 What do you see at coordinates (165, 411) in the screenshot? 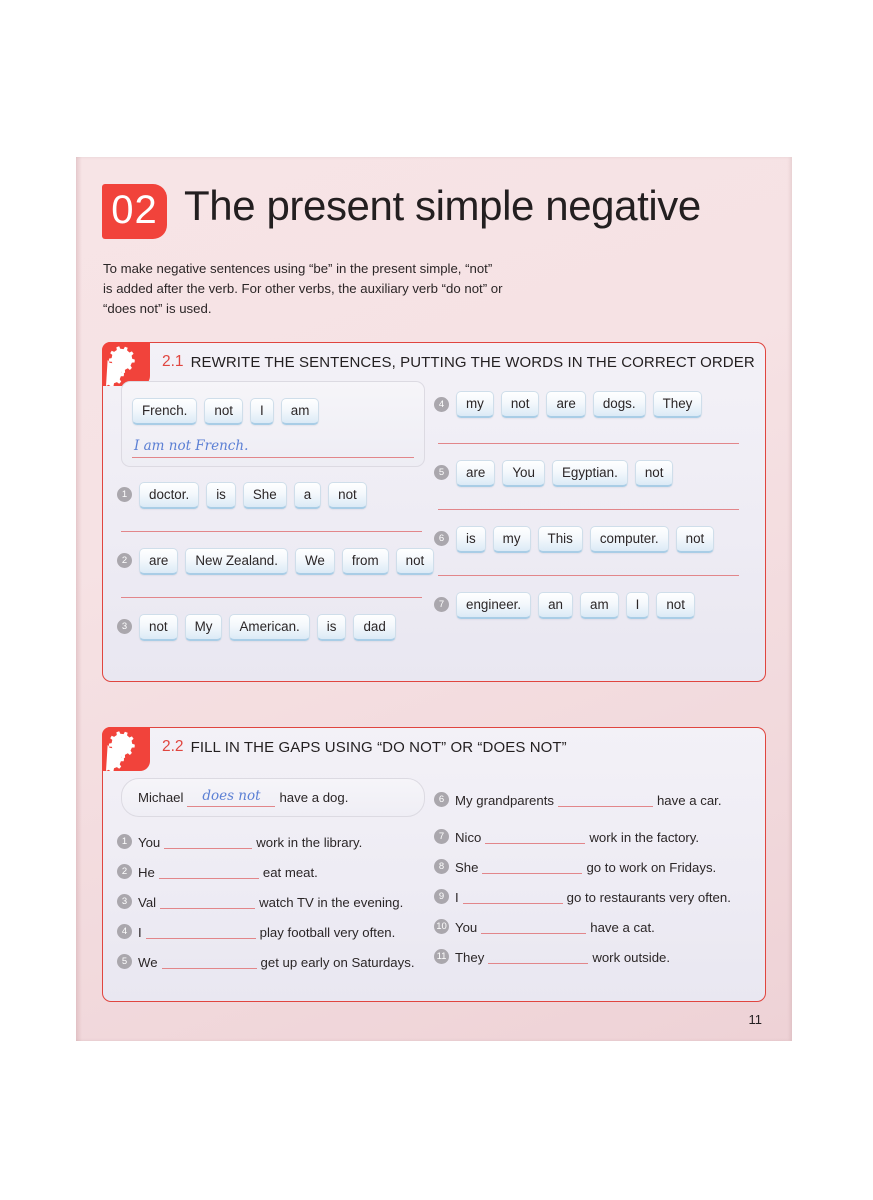
I see `word-tile: French.` at bounding box center [165, 411].